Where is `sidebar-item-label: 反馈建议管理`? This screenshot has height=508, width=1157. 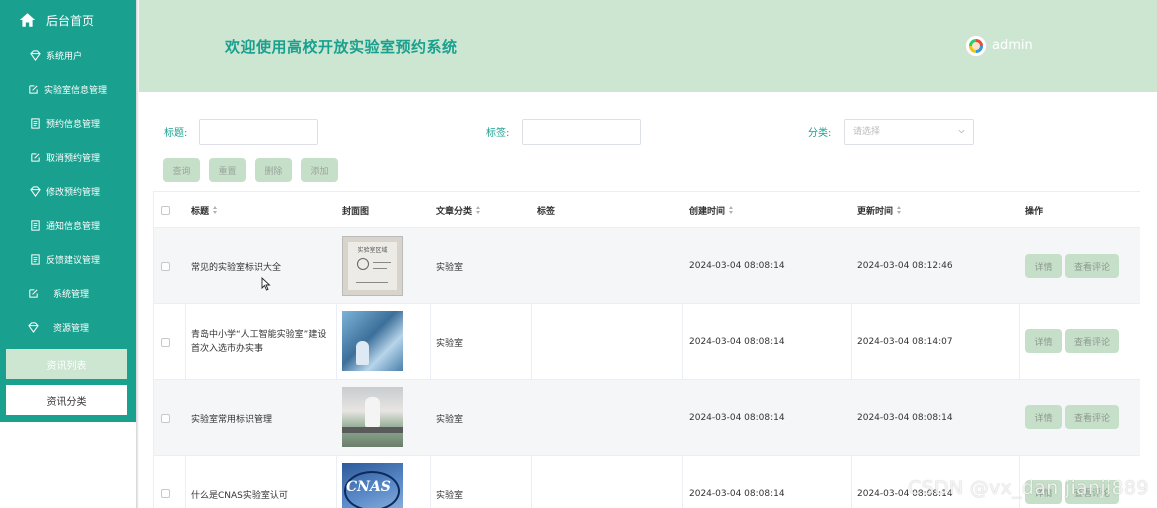 sidebar-item-label: 反馈建议管理 is located at coordinates (73, 260).